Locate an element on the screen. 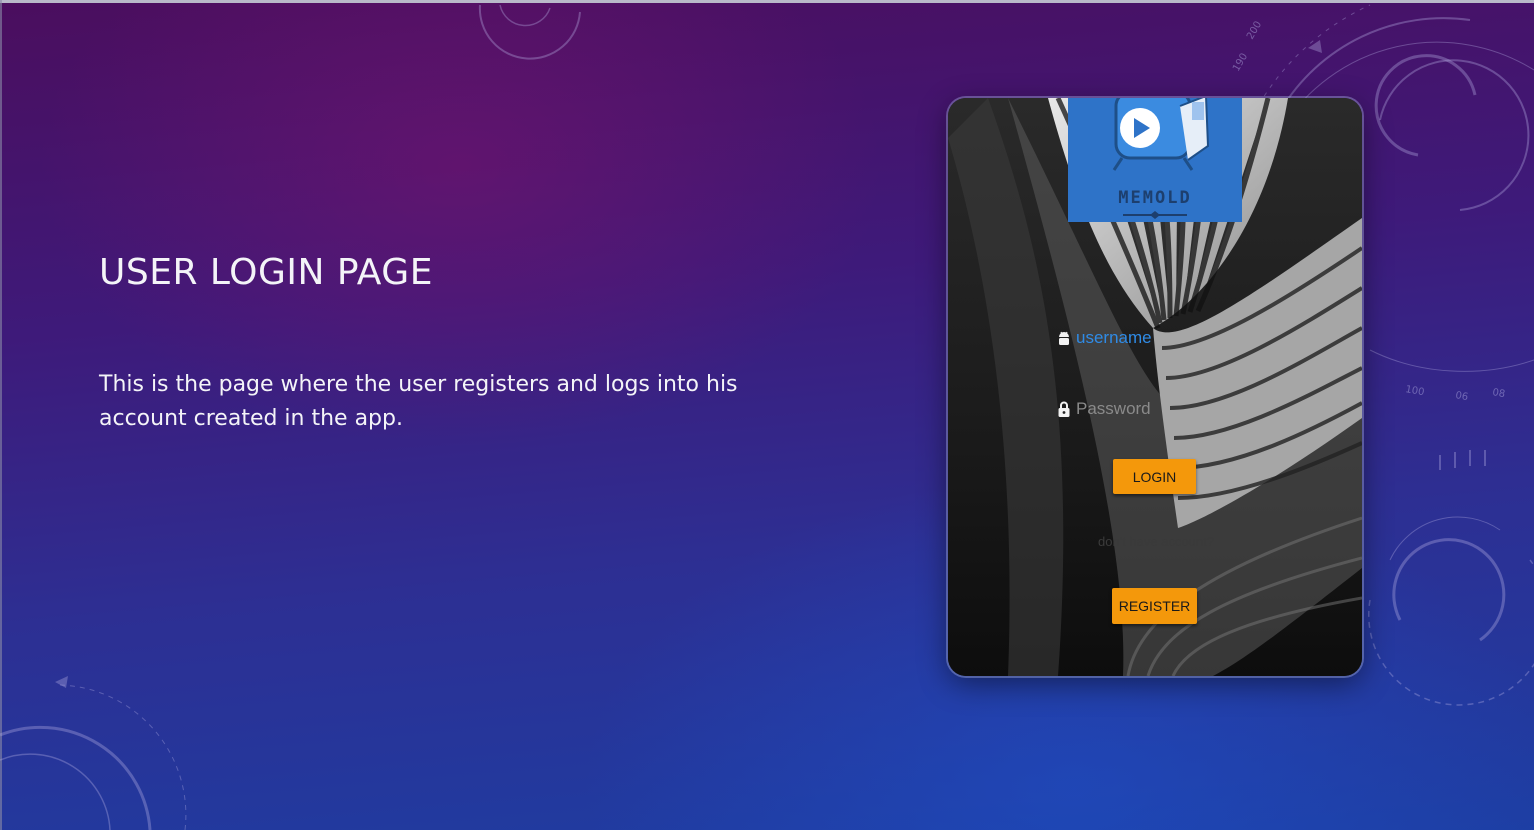 This screenshot has height=830, width=1534. username-field is located at coordinates (1156, 338).